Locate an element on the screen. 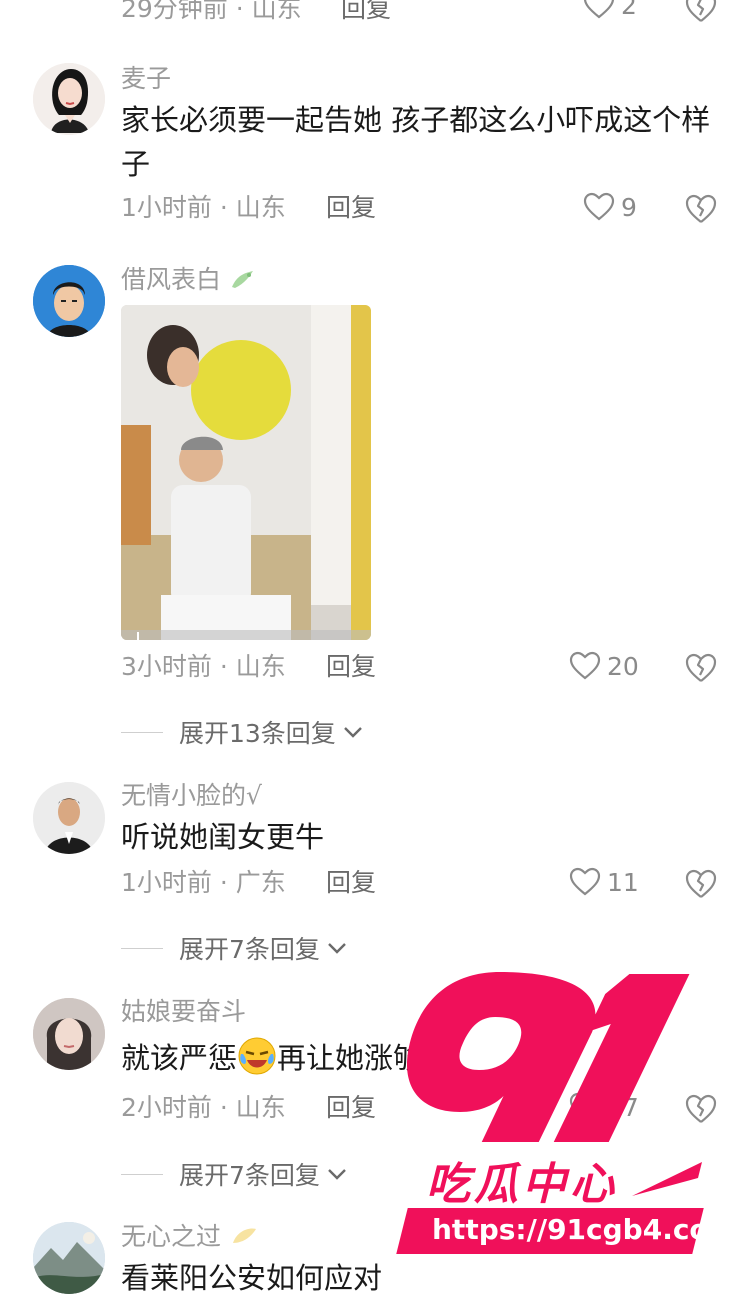 The width and height of the screenshot is (756, 1300). comment-text: 听说她闺女更牛 is located at coordinates (223, 837).